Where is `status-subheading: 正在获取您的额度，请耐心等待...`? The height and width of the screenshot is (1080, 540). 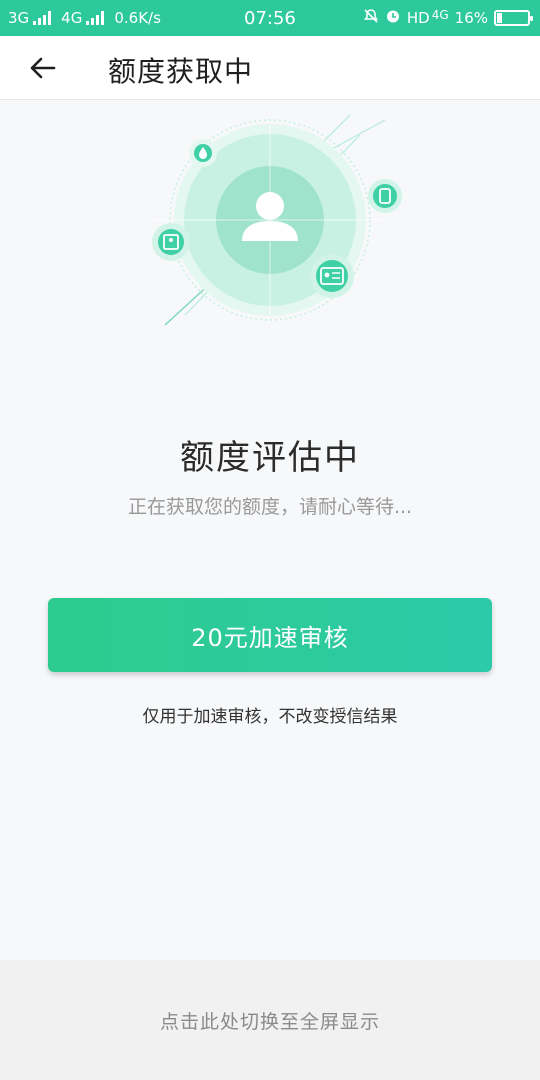
status-subheading: 正在获取您的额度，请耐心等待... is located at coordinates (270, 507).